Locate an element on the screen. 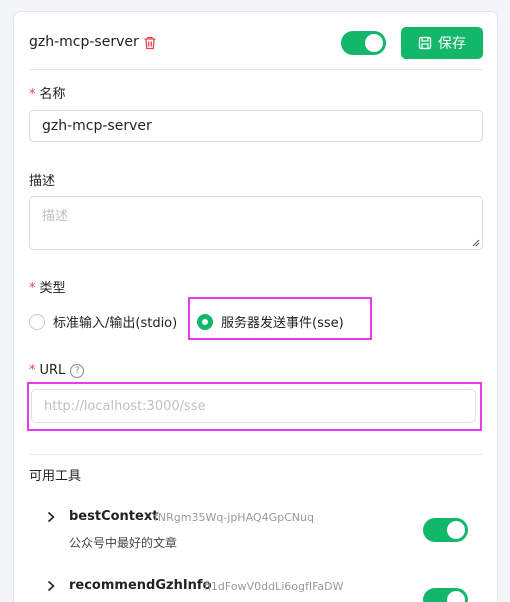 Image resolution: width=510 pixels, height=602 pixels. save-icon is located at coordinates (425, 43).